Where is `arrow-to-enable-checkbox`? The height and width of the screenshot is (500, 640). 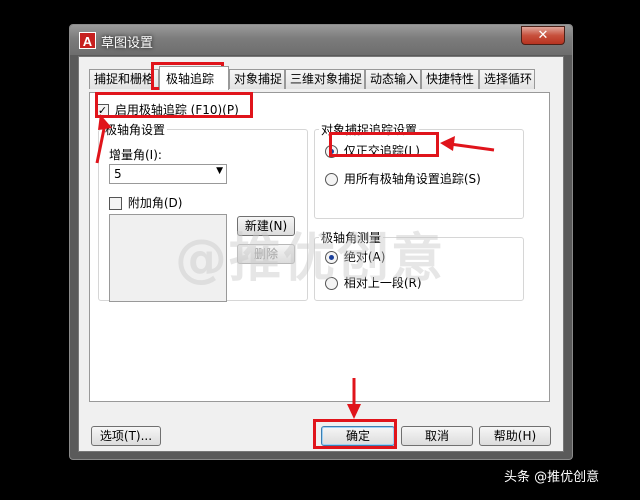 arrow-to-enable-checkbox is located at coordinates (103, 139).